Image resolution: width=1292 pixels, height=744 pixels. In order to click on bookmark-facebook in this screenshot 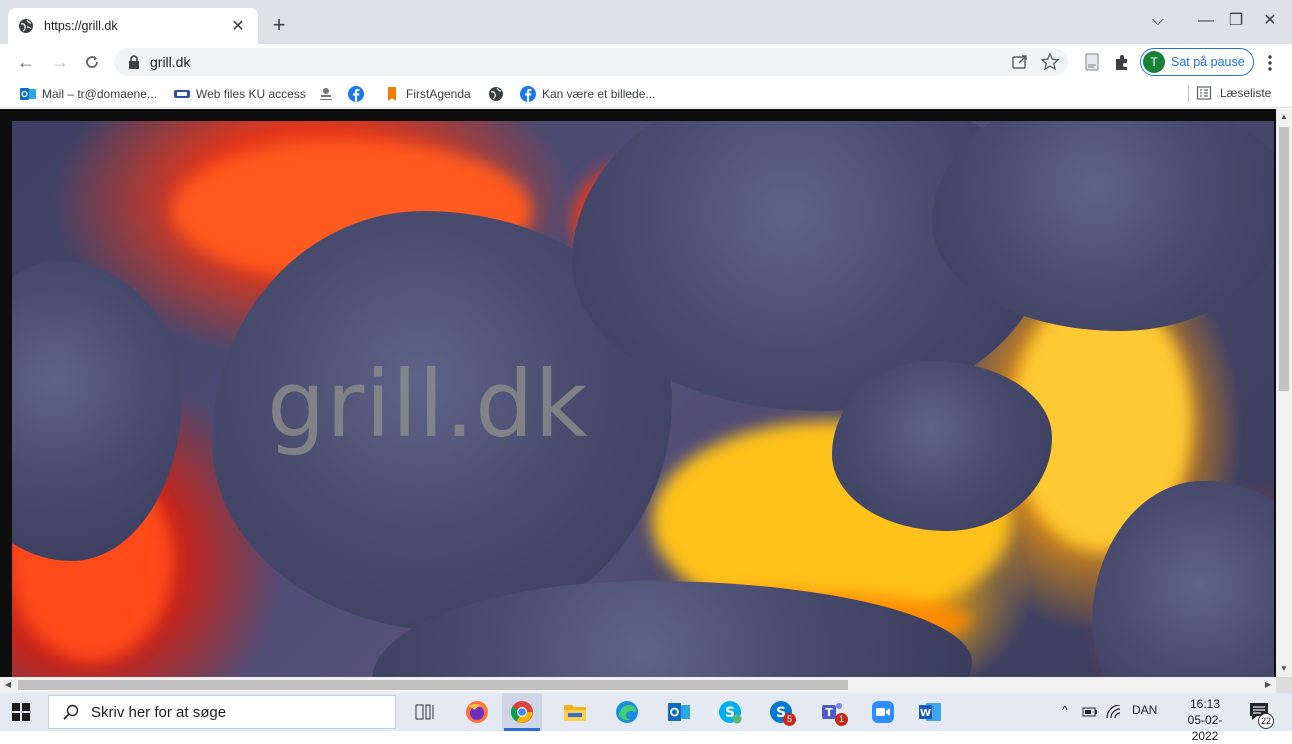, I will do `click(359, 94)`.